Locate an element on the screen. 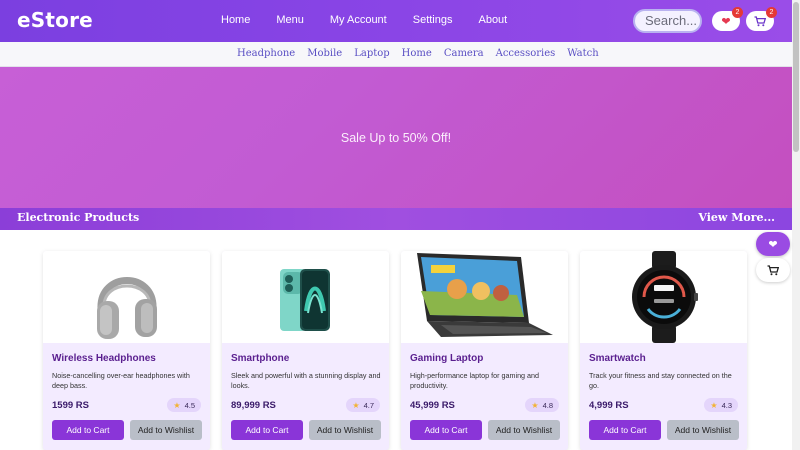 This screenshot has height=450, width=800. product-price: 45,999 RS is located at coordinates (432, 405).